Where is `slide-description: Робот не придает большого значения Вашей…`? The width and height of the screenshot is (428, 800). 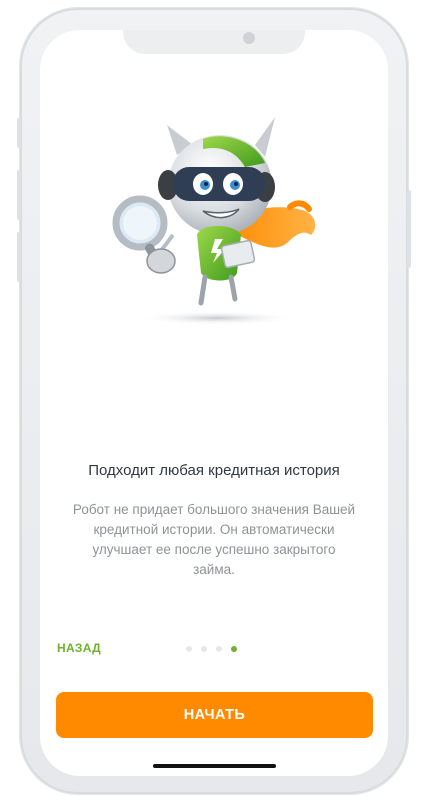
slide-description: Робот не придает большого значения Вашей… is located at coordinates (214, 539).